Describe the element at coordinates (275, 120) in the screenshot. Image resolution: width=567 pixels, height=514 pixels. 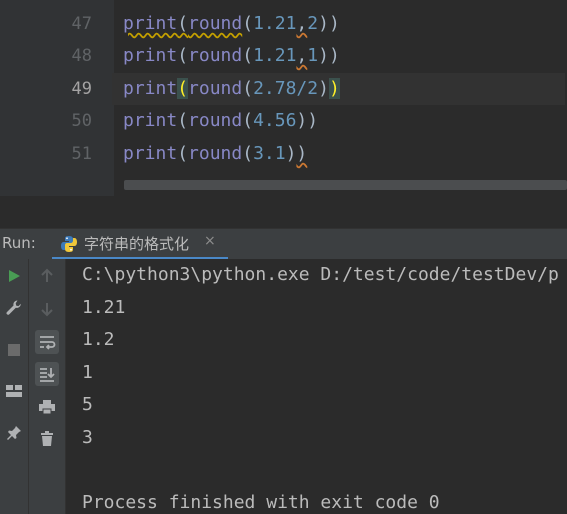
I see `number-literal: 4.56` at that location.